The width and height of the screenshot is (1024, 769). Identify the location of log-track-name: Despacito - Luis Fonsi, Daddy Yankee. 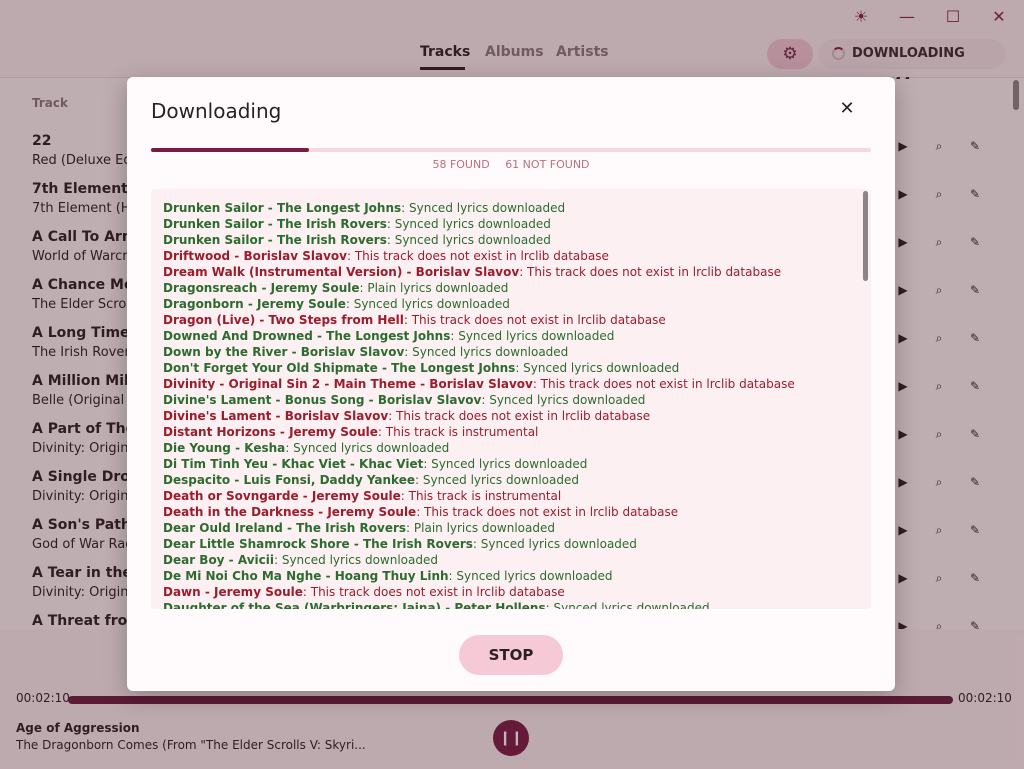
(289, 480).